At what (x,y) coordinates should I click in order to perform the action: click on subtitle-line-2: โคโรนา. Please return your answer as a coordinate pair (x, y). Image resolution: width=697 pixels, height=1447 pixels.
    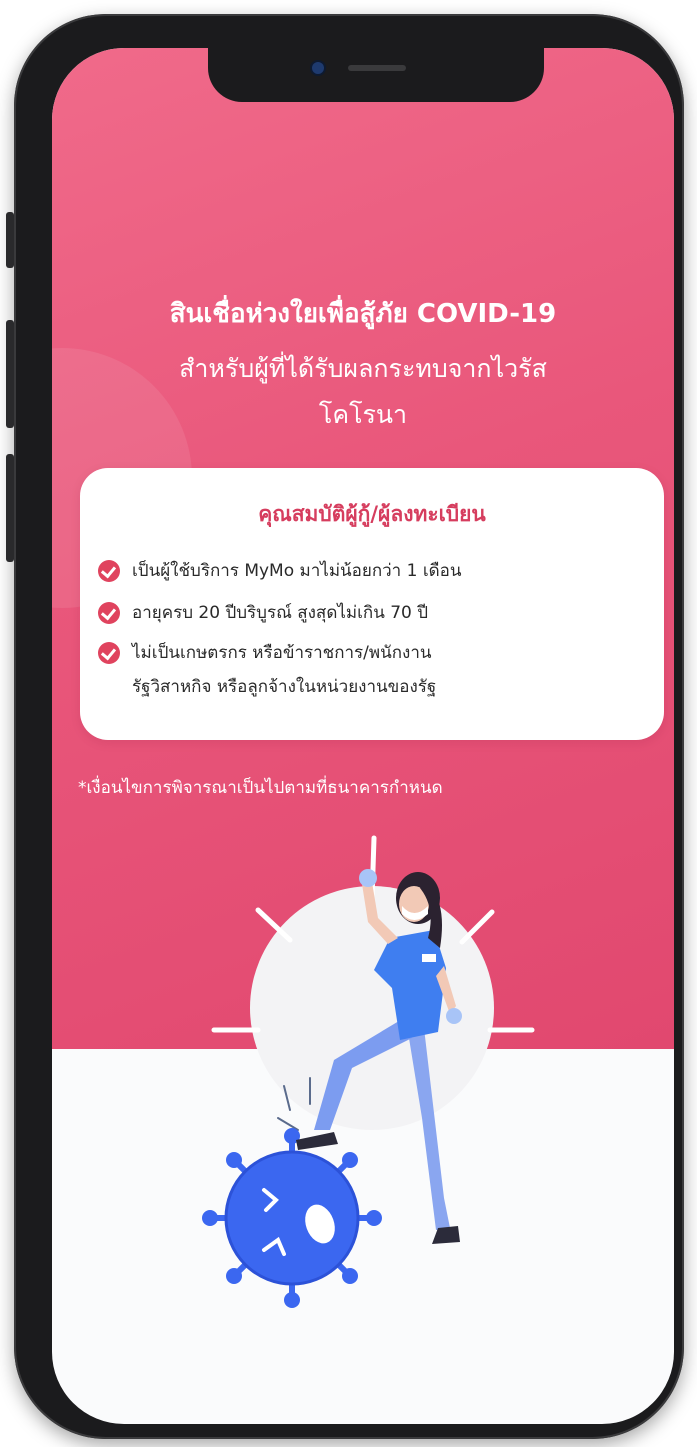
    Looking at the image, I should click on (363, 414).